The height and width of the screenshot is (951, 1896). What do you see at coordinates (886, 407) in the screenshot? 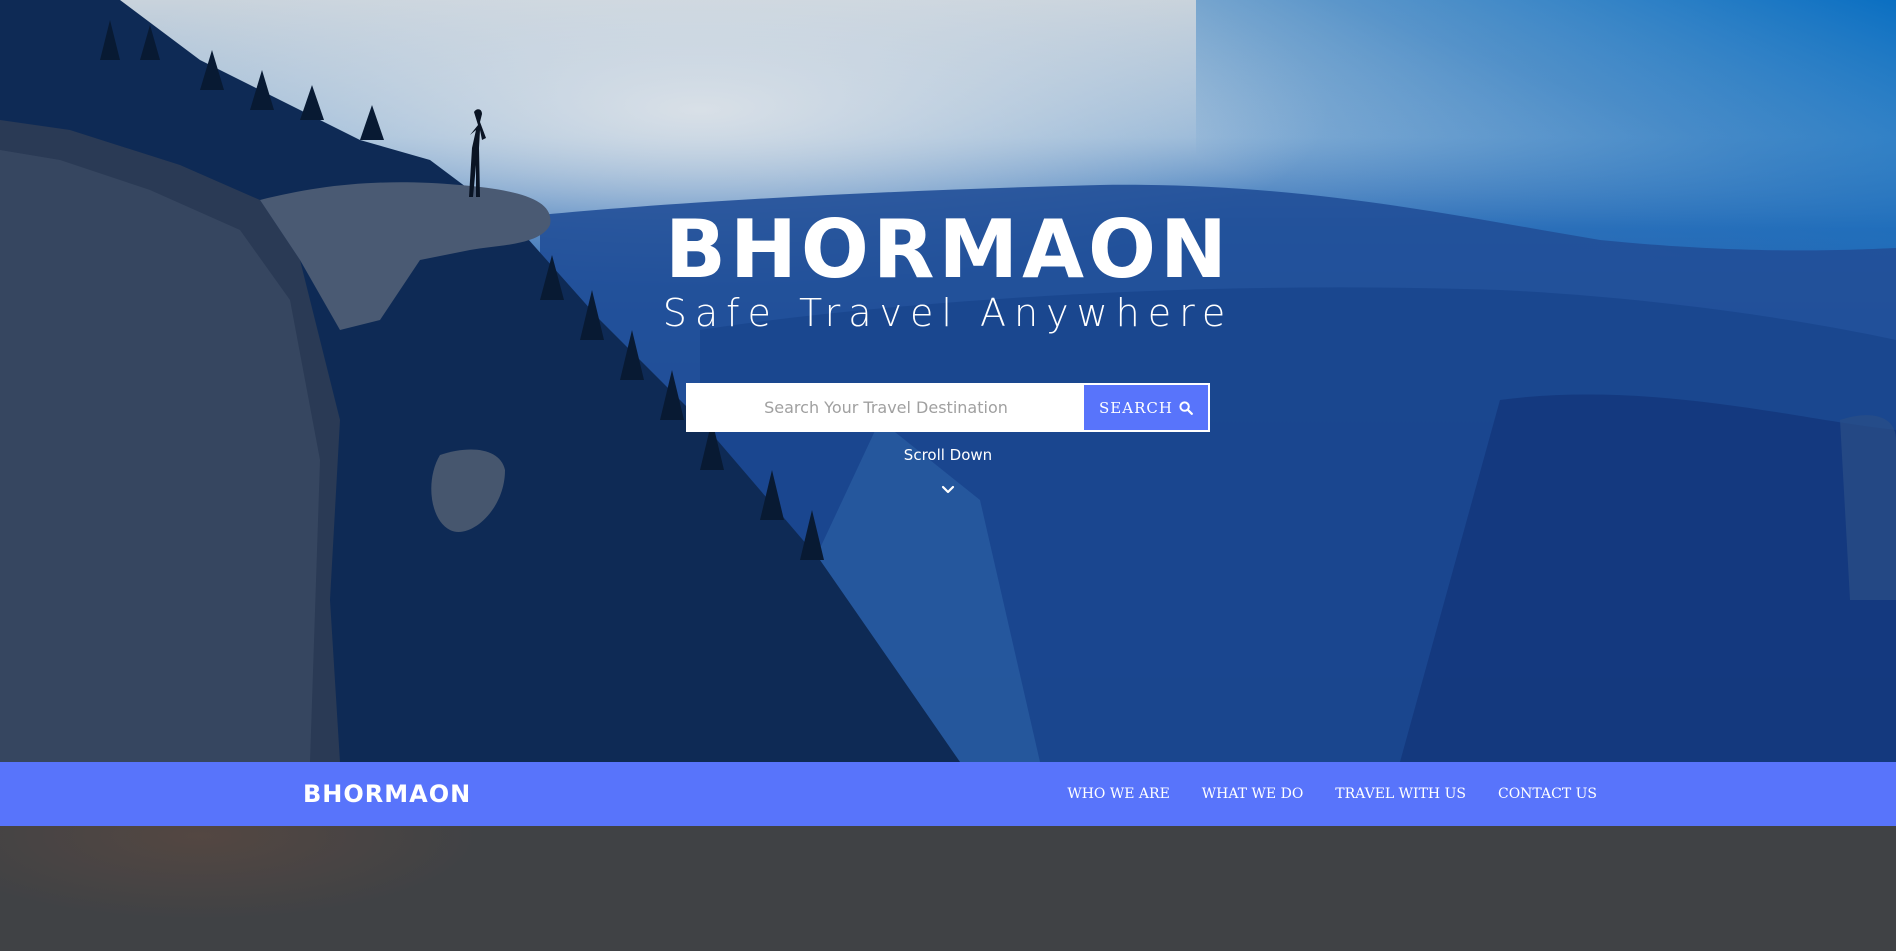
I see `search-input` at bounding box center [886, 407].